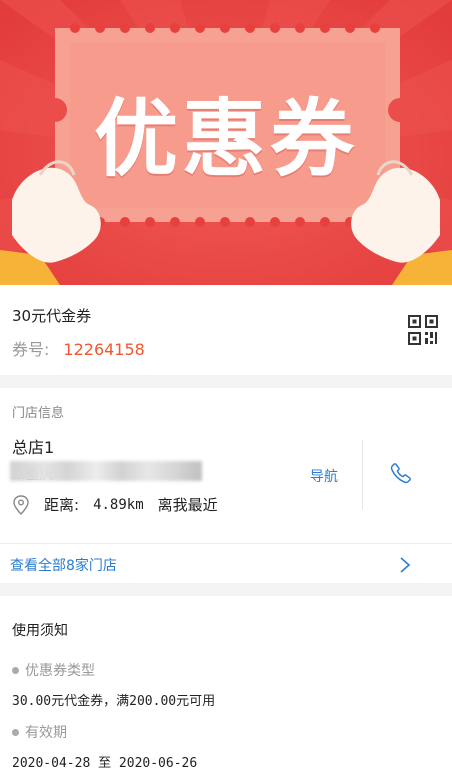  What do you see at coordinates (362, 475) in the screenshot?
I see `divider` at bounding box center [362, 475].